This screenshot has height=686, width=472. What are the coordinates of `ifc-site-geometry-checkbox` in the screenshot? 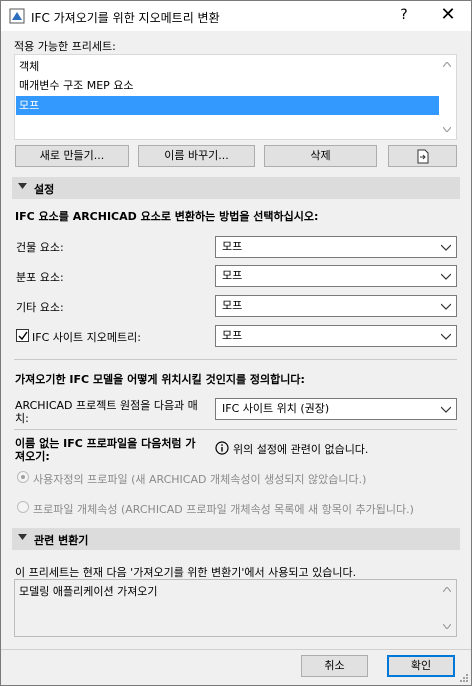 It's located at (22, 335).